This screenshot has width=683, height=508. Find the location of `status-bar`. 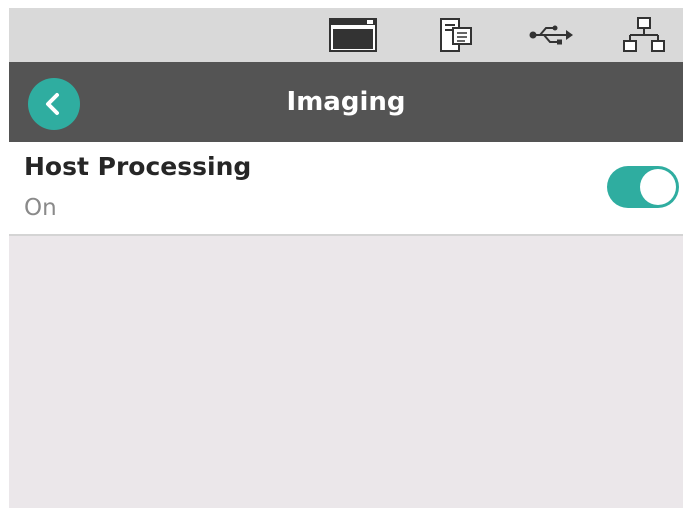

status-bar is located at coordinates (346, 35).